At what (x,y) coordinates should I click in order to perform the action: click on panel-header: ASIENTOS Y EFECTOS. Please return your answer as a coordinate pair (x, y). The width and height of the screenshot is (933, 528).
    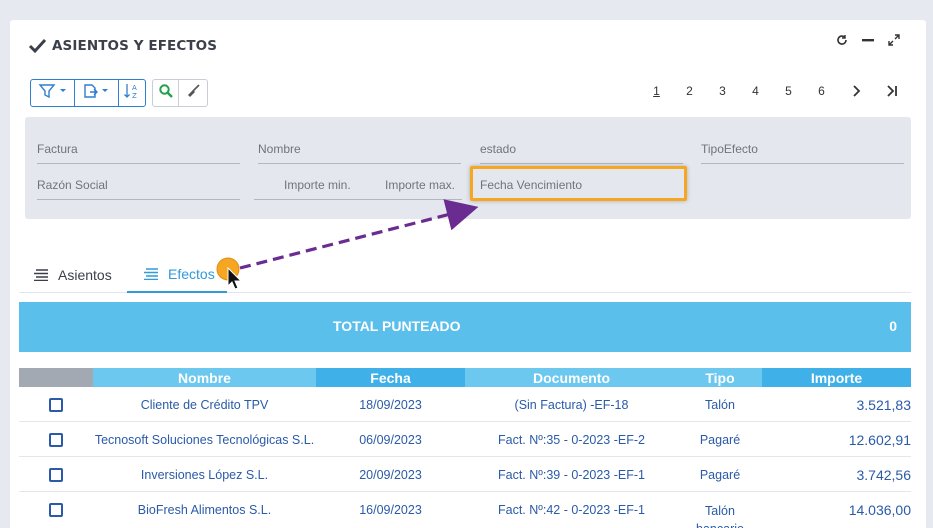
    Looking at the image, I should click on (122, 46).